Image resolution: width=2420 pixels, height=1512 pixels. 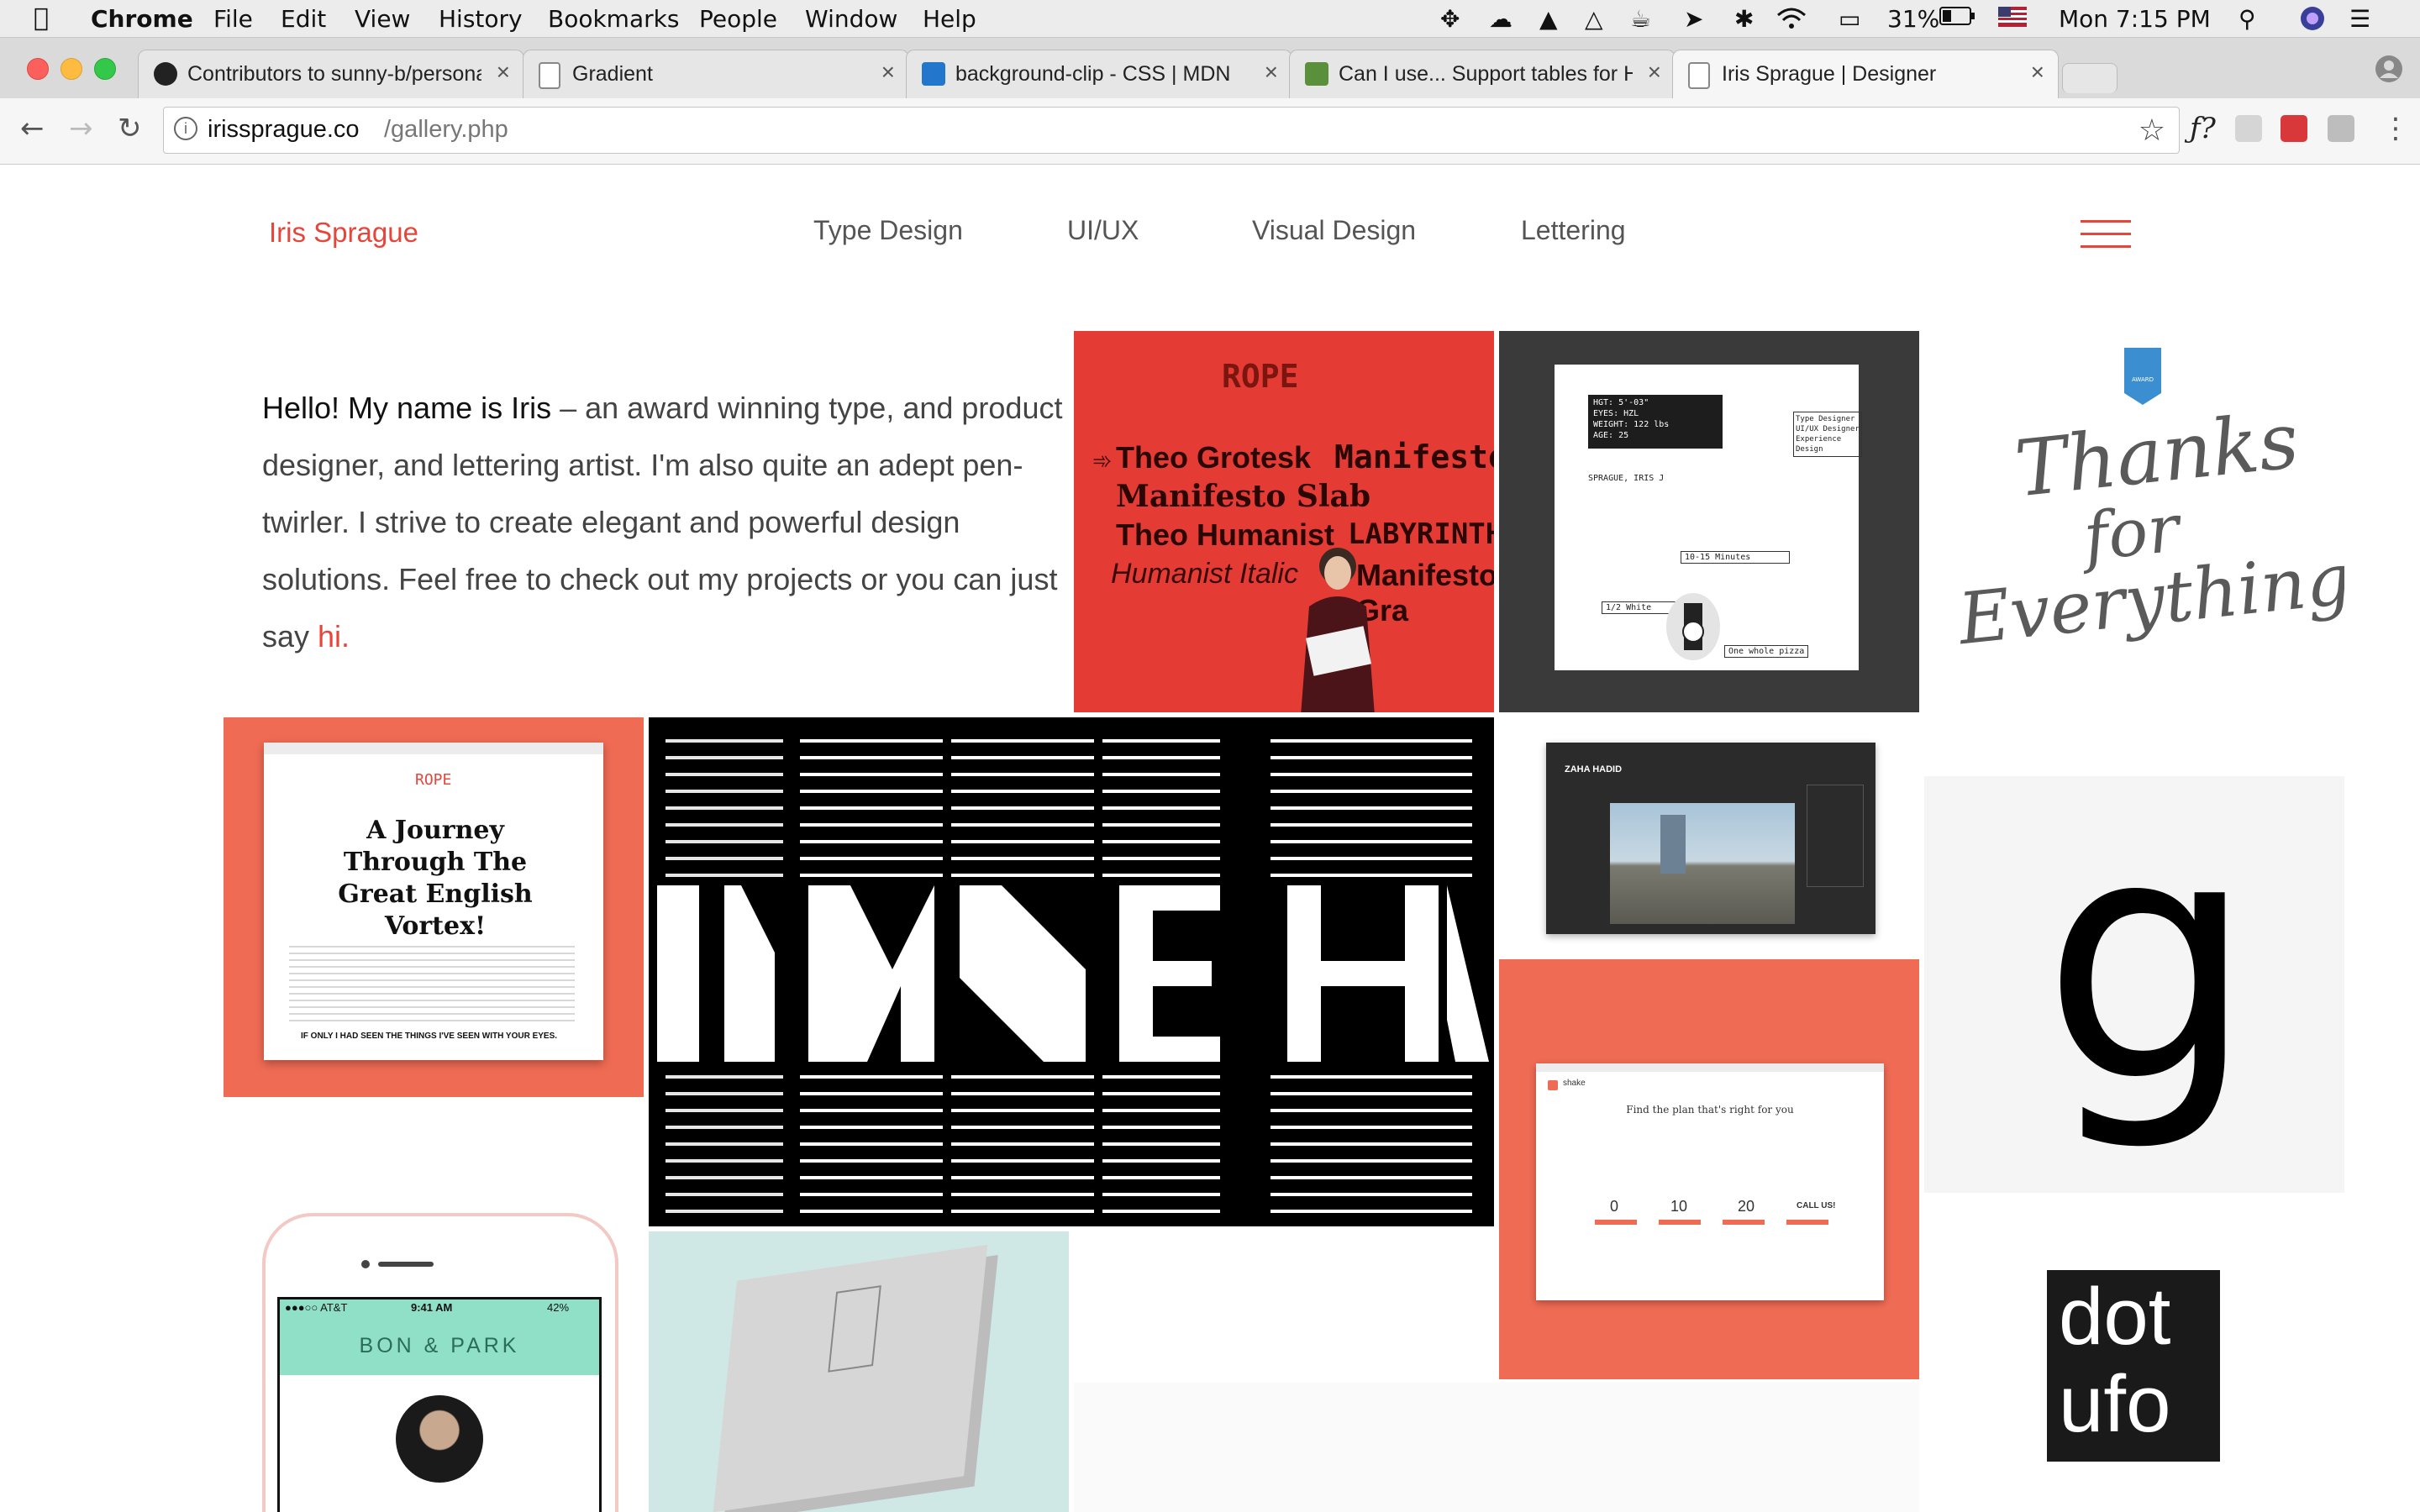 I want to click on nav-lettering: Lettering, so click(x=1573, y=230).